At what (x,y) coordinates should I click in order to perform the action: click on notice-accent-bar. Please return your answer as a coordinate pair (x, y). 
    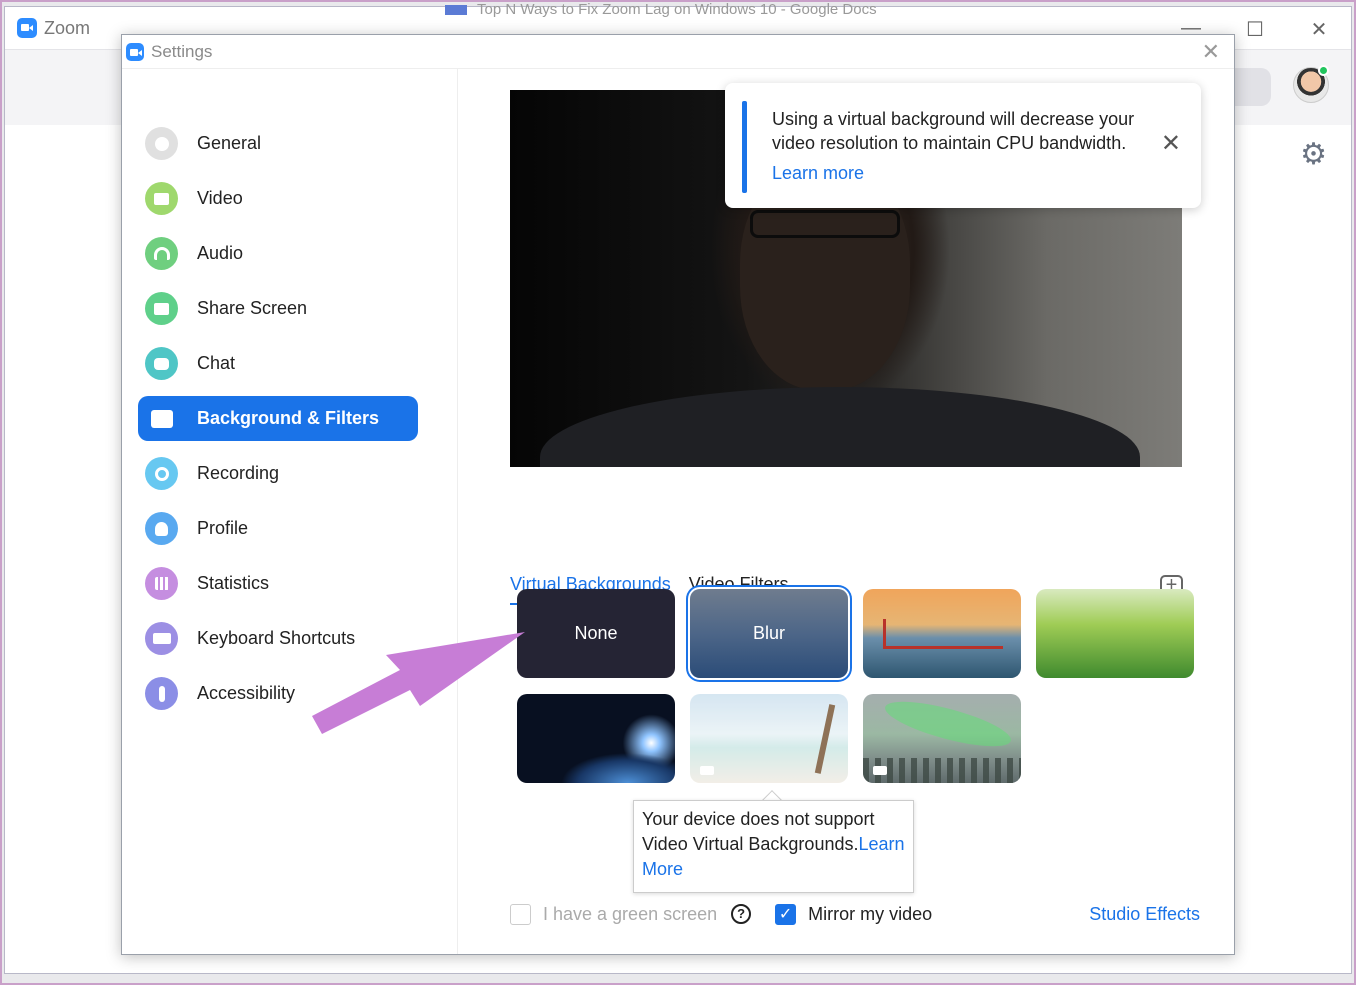
    Looking at the image, I should click on (744, 147).